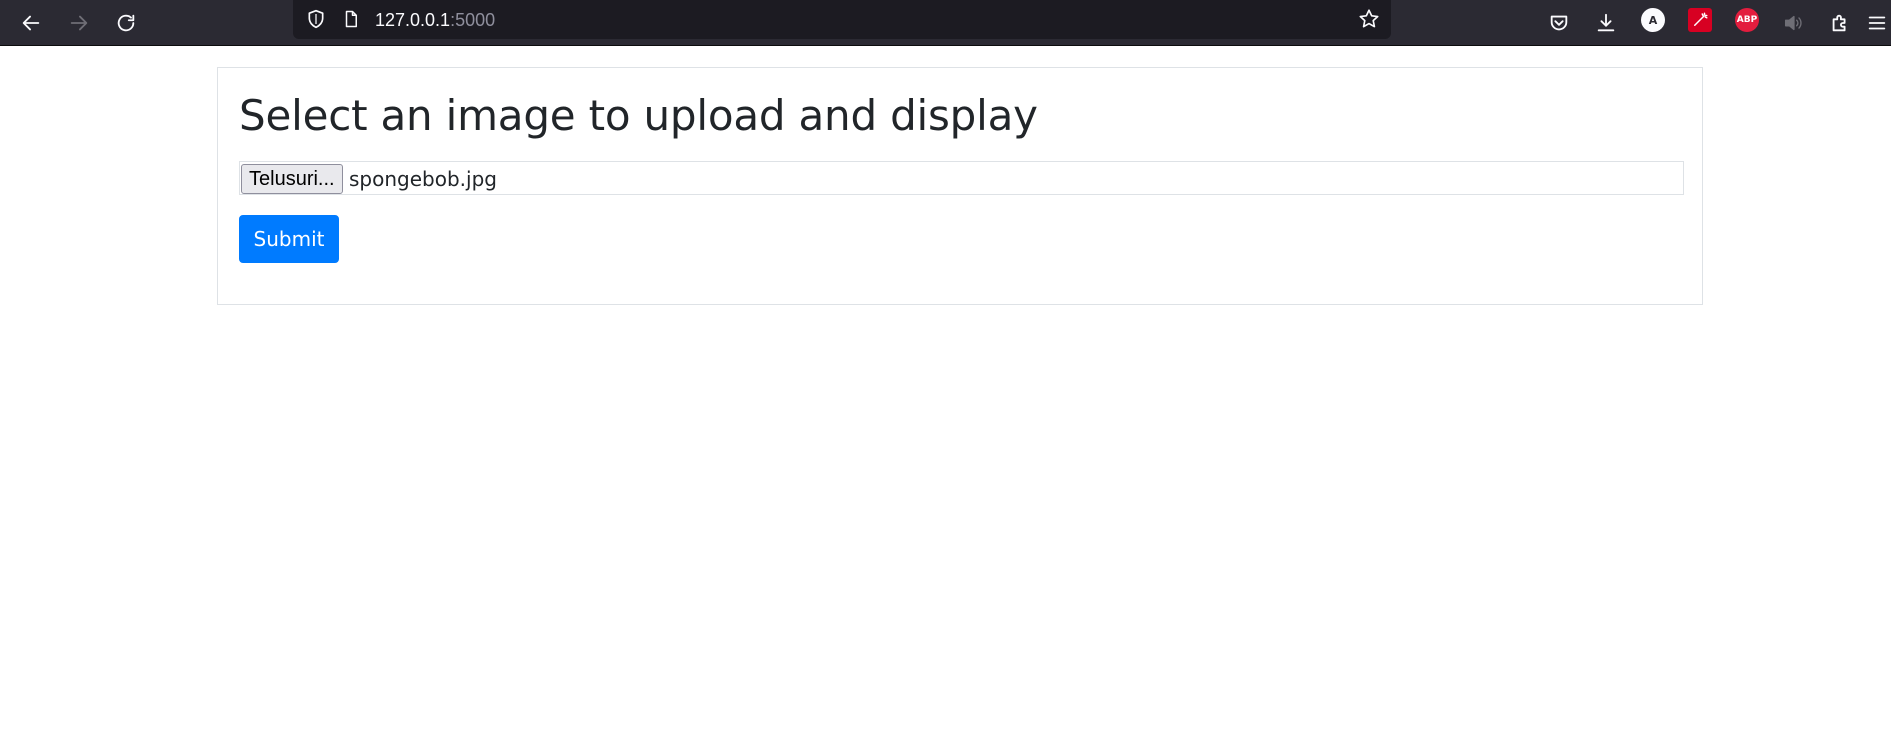 The image size is (1891, 741). What do you see at coordinates (1793, 23) in the screenshot?
I see `audio-icon` at bounding box center [1793, 23].